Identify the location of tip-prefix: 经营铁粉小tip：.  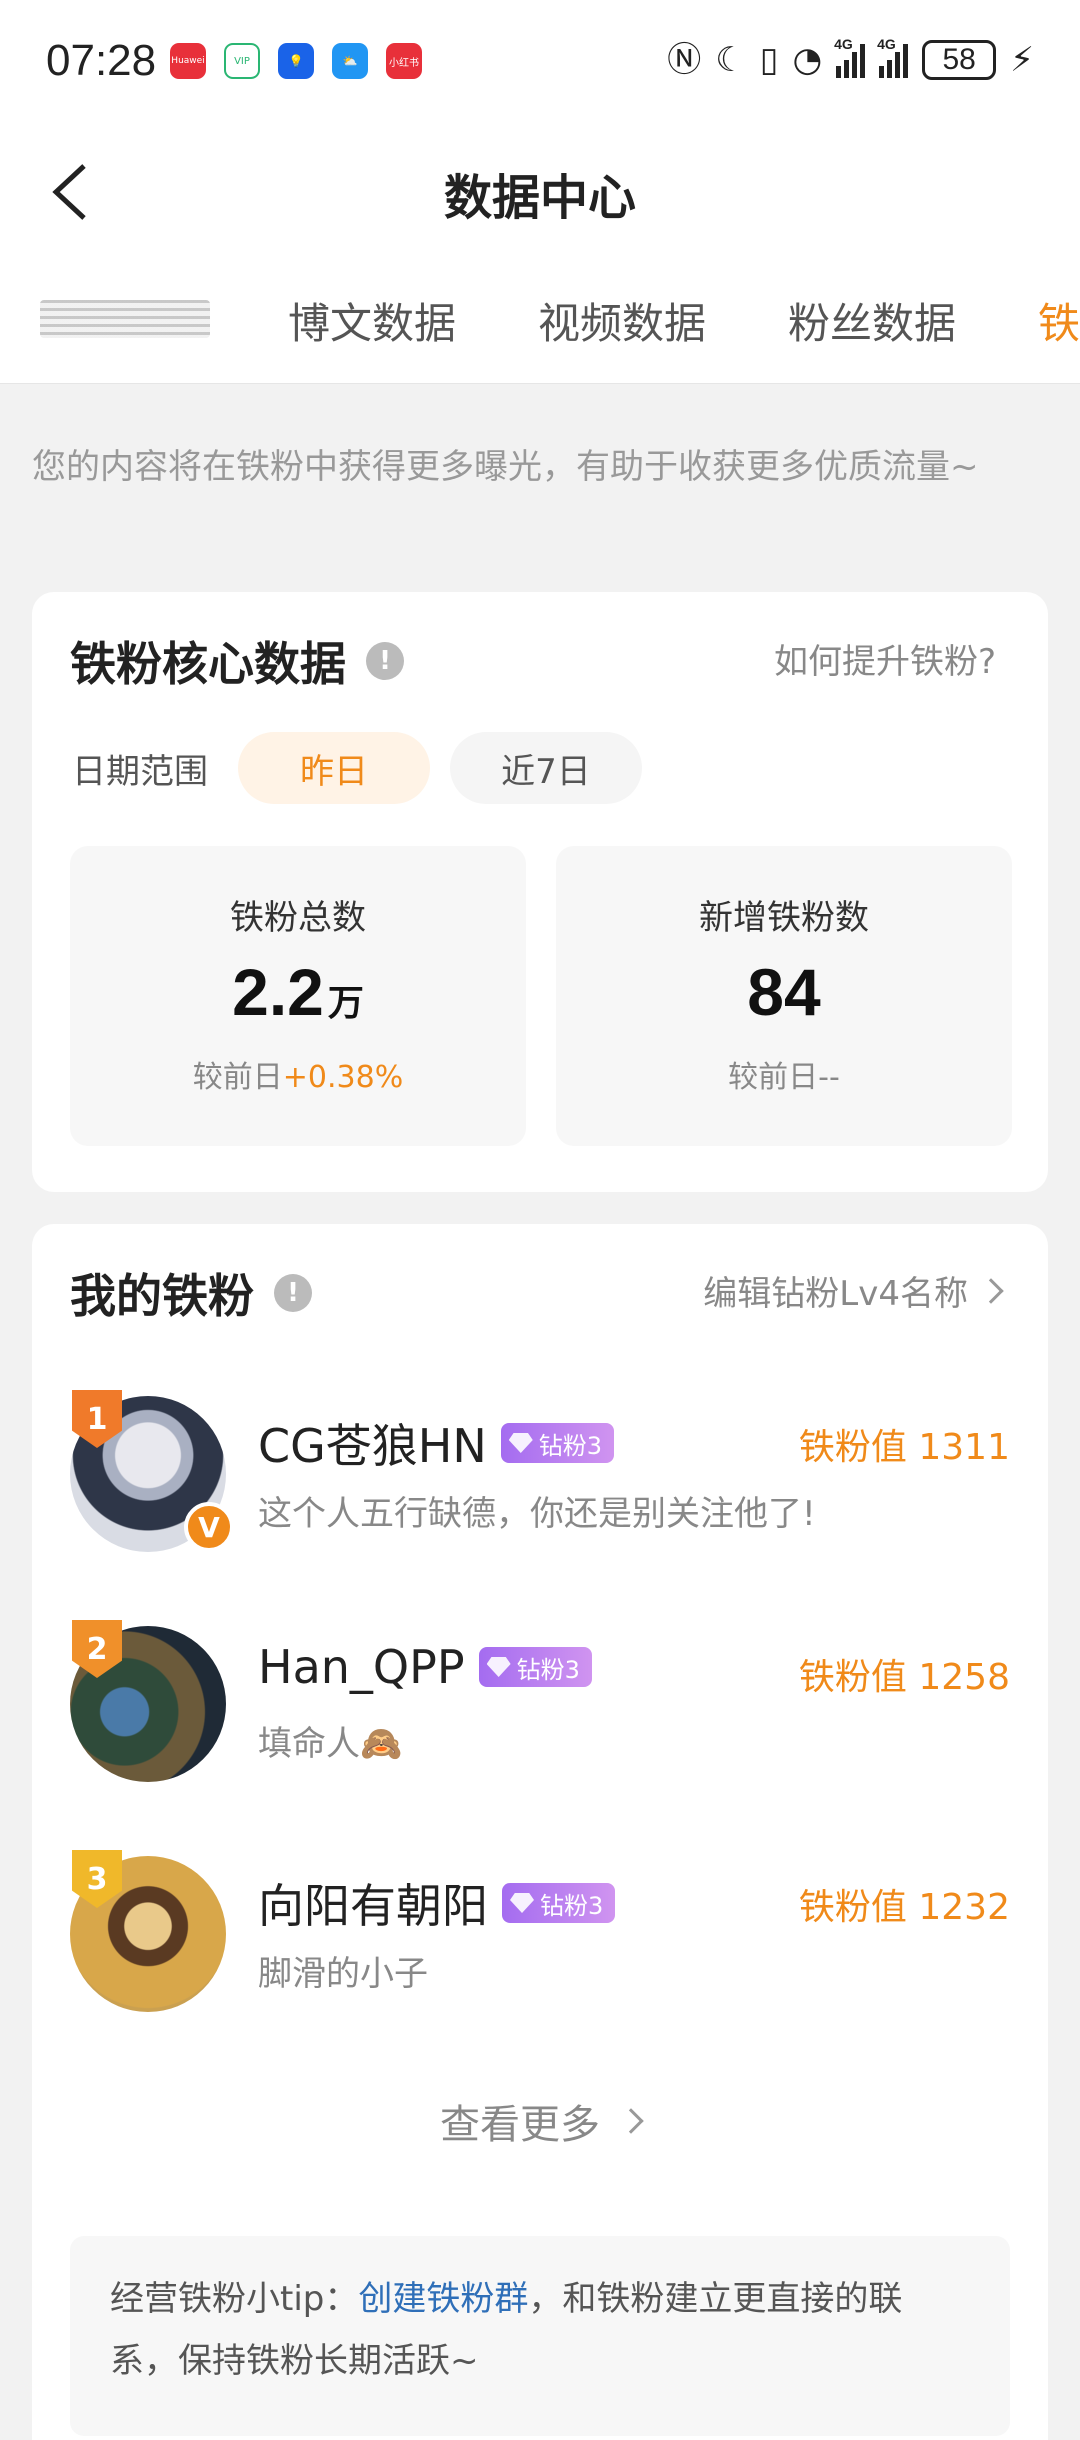
(234, 2299).